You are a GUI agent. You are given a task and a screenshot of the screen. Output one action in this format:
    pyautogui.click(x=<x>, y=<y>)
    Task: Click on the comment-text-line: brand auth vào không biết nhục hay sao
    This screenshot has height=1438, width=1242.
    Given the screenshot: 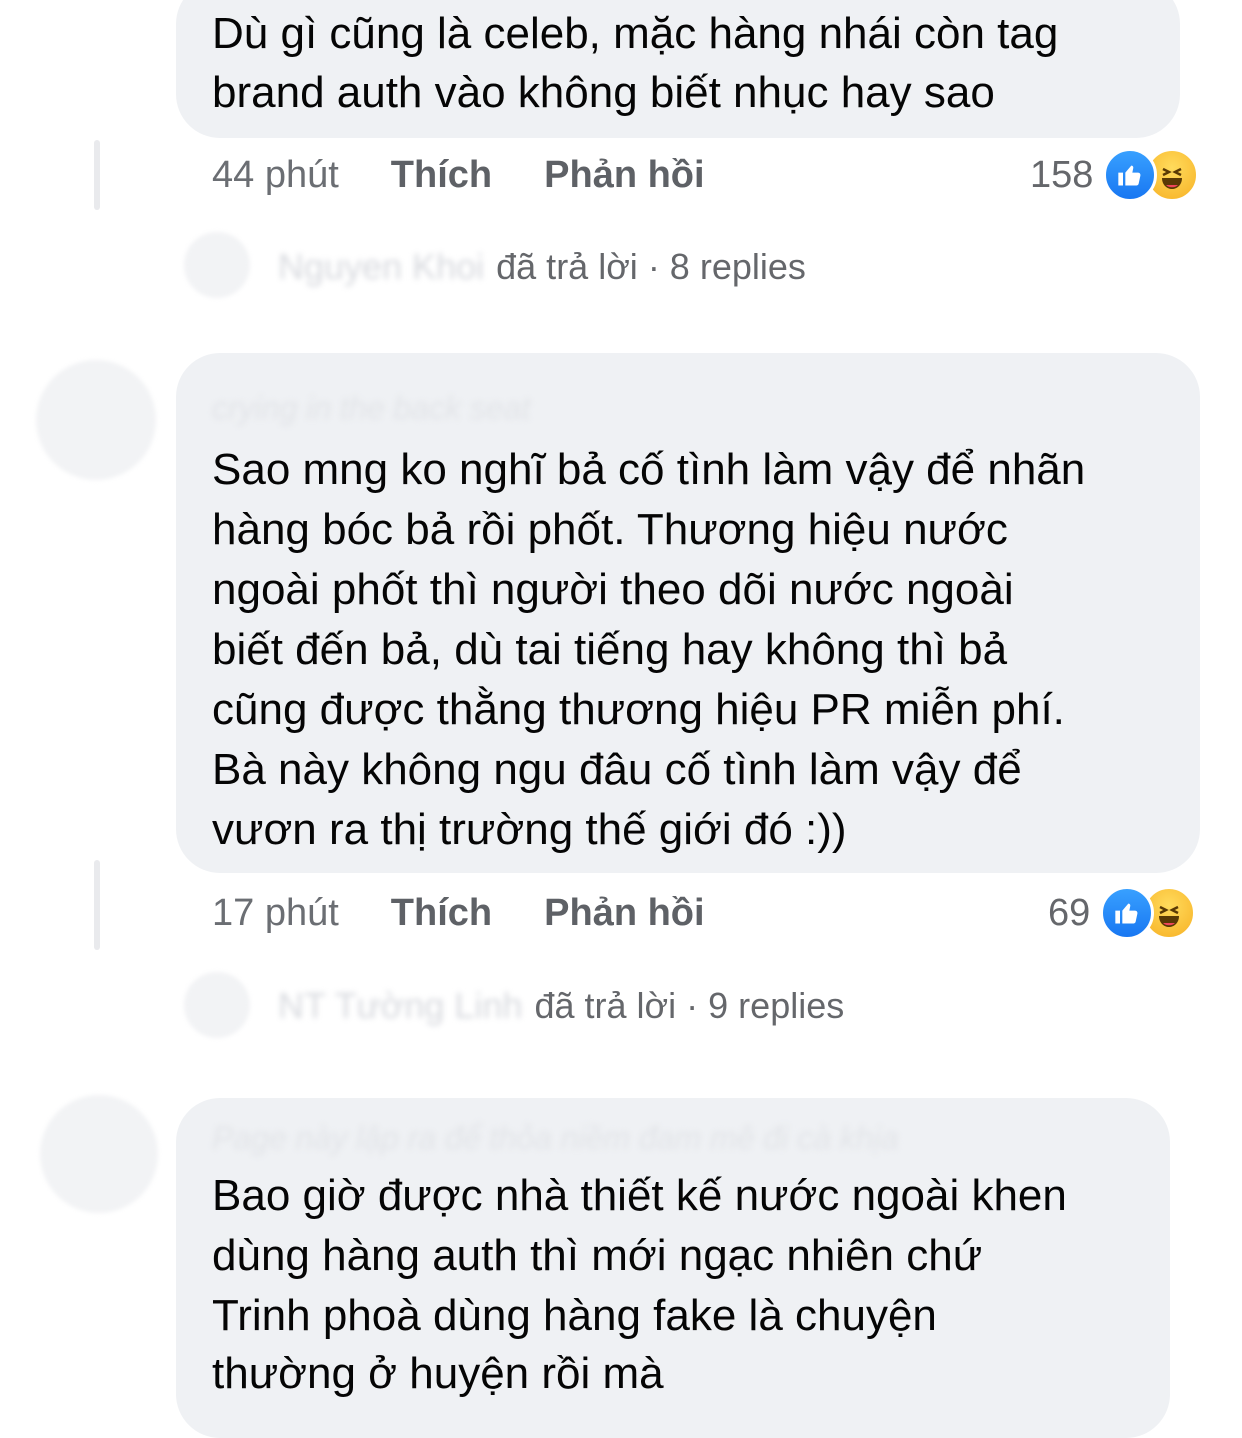 What is the action you would take?
    pyautogui.click(x=603, y=92)
    